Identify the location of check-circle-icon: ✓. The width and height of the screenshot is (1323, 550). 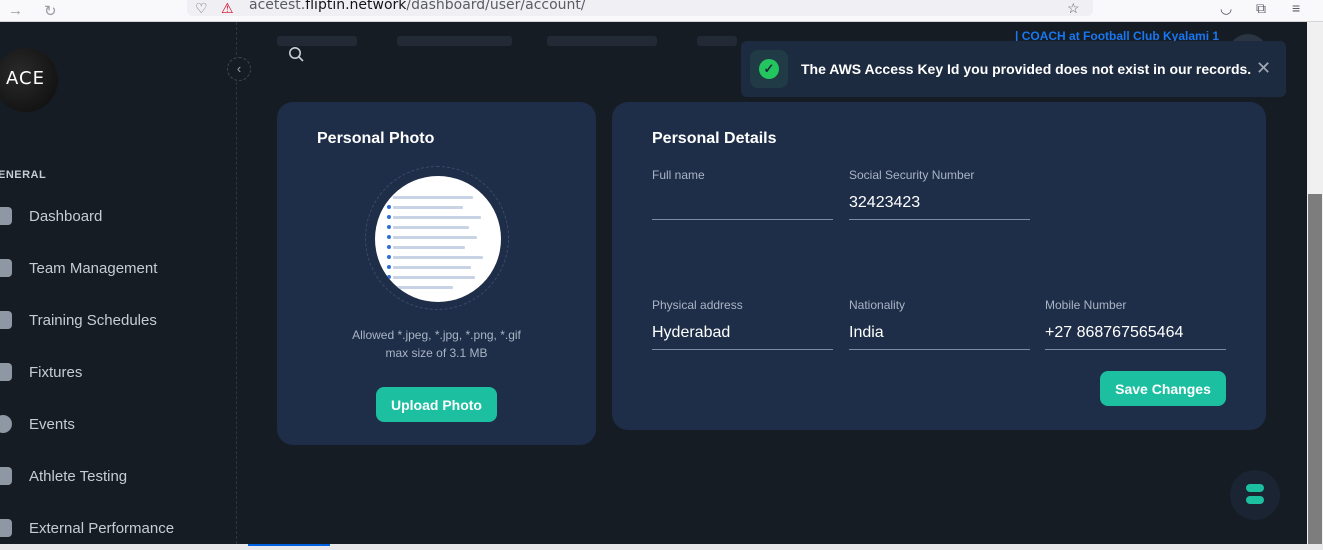
(769, 69).